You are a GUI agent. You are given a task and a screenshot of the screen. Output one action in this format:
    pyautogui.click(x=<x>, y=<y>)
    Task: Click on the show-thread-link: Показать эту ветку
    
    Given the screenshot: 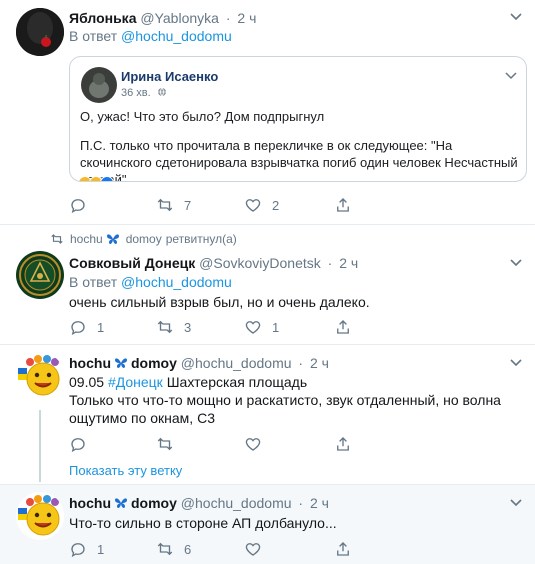 What is the action you would take?
    pyautogui.click(x=125, y=470)
    